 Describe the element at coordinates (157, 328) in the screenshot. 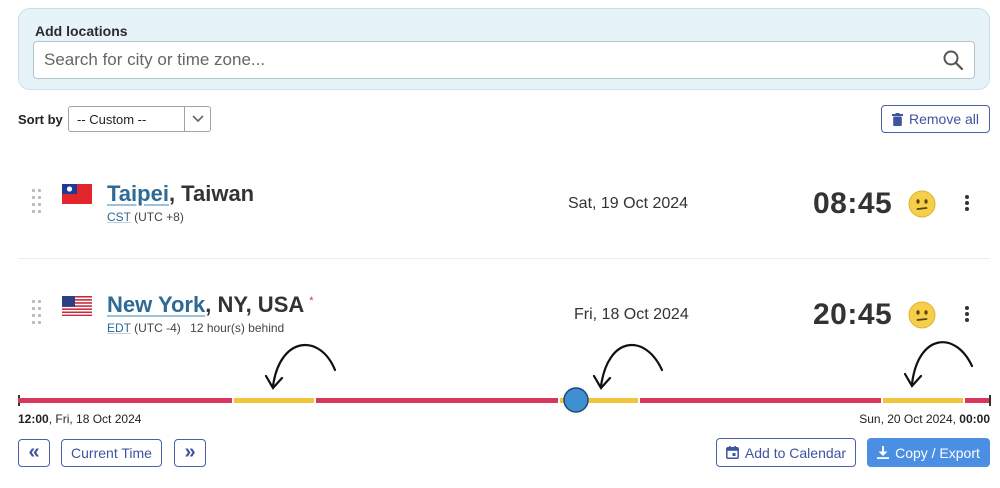

I see `tz-offset-new-york: (UTC -4)` at that location.